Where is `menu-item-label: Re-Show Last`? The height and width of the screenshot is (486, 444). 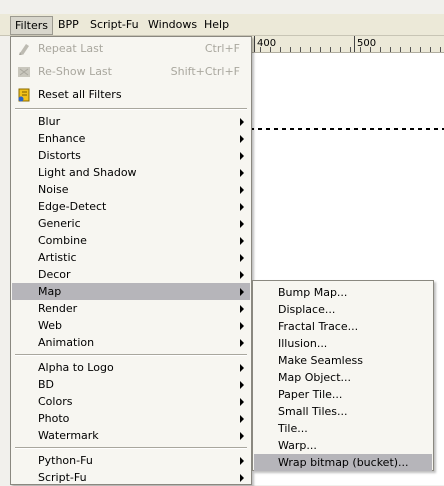
menu-item-label: Re-Show Last is located at coordinates (75, 71).